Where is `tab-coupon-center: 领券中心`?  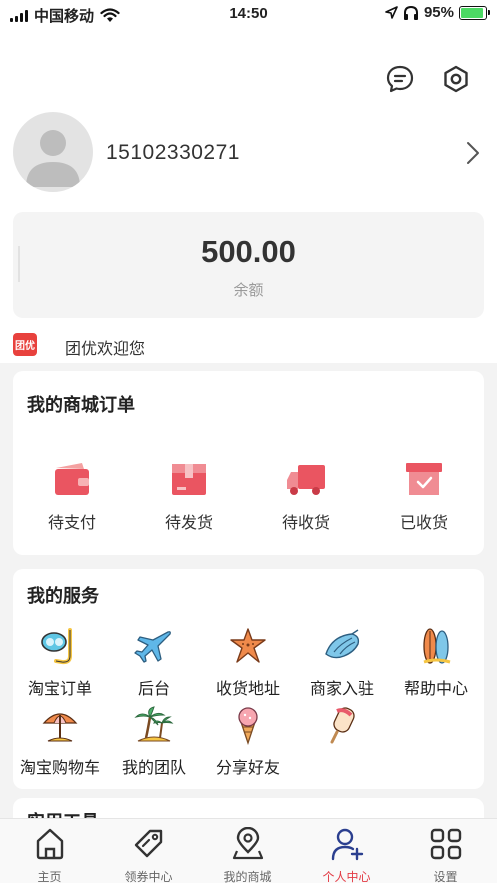
tab-coupon-center: 领券中心 is located at coordinates (148, 851).